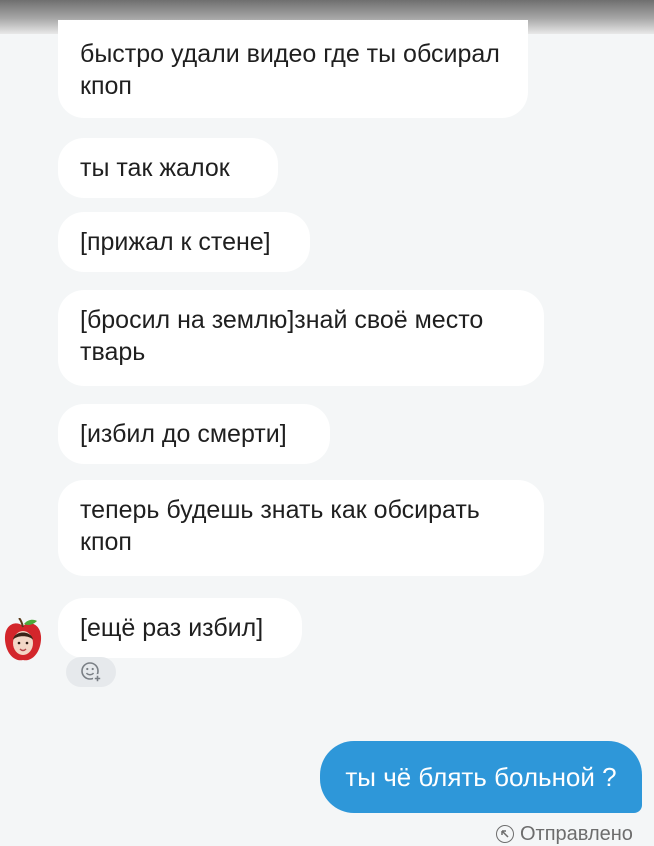  I want to click on apple-avatar-icon, so click(23, 639).